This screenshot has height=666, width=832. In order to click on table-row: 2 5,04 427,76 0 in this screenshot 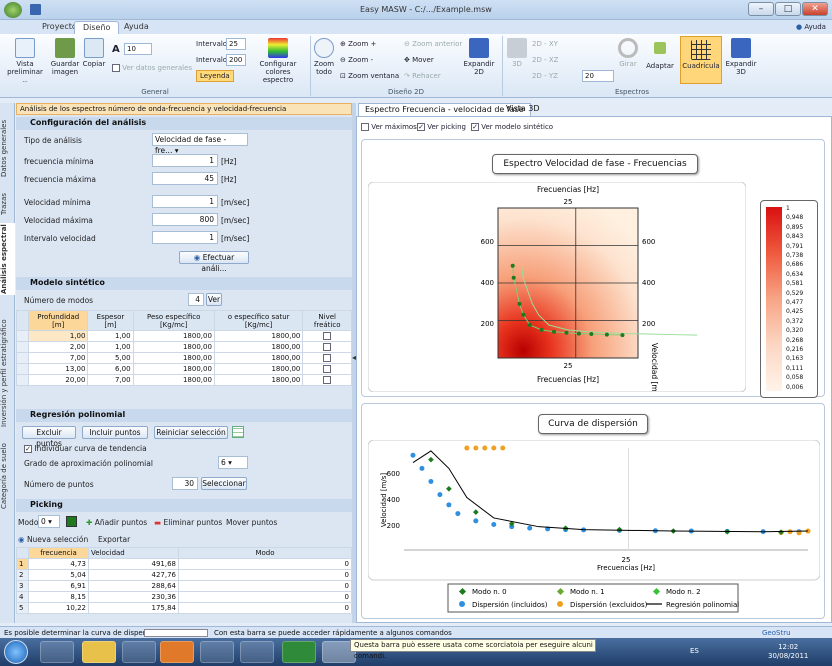, I will do `click(184, 575)`.